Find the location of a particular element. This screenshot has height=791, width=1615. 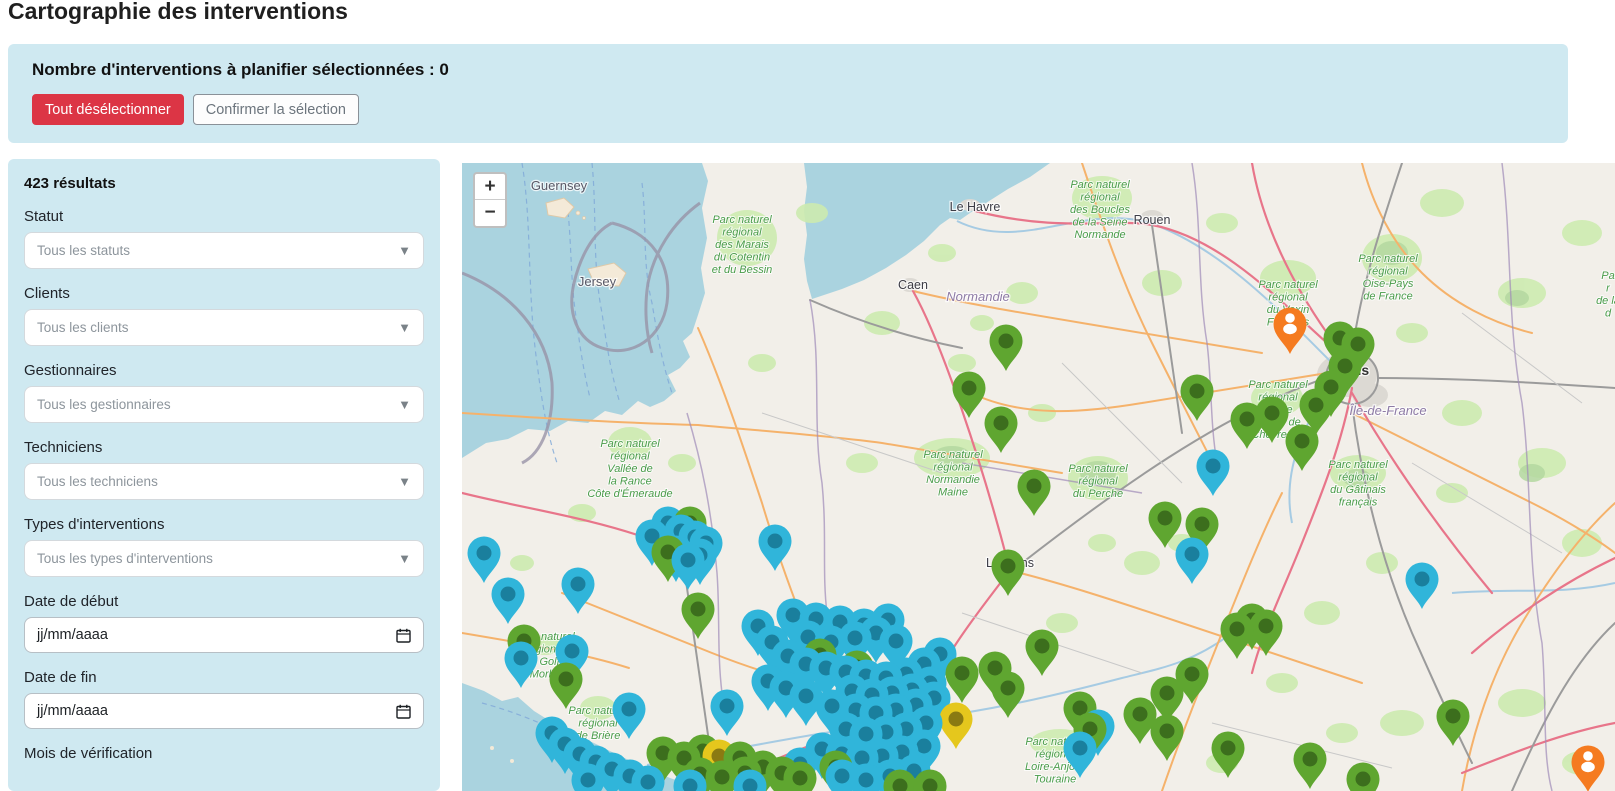

date-end-value: jj/mm/aaaa is located at coordinates (72, 711).